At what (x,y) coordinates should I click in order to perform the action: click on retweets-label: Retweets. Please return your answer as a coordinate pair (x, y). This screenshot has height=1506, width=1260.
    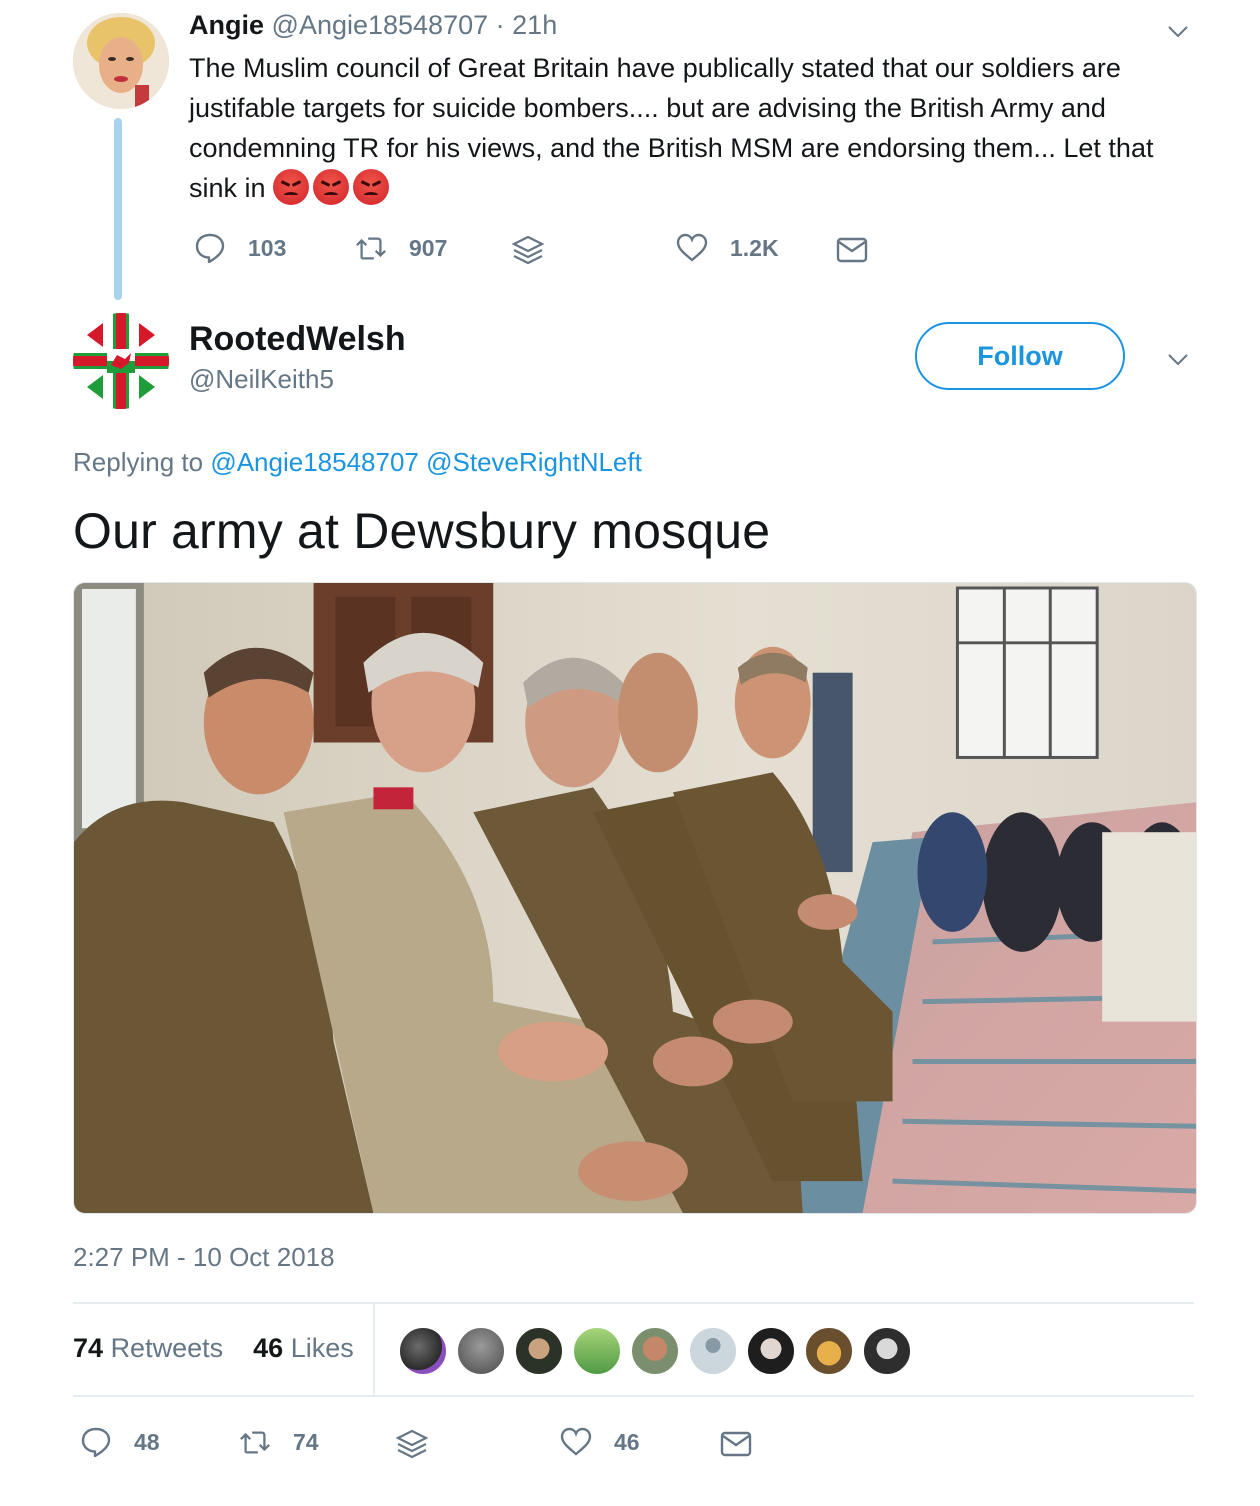
    Looking at the image, I should click on (167, 1348).